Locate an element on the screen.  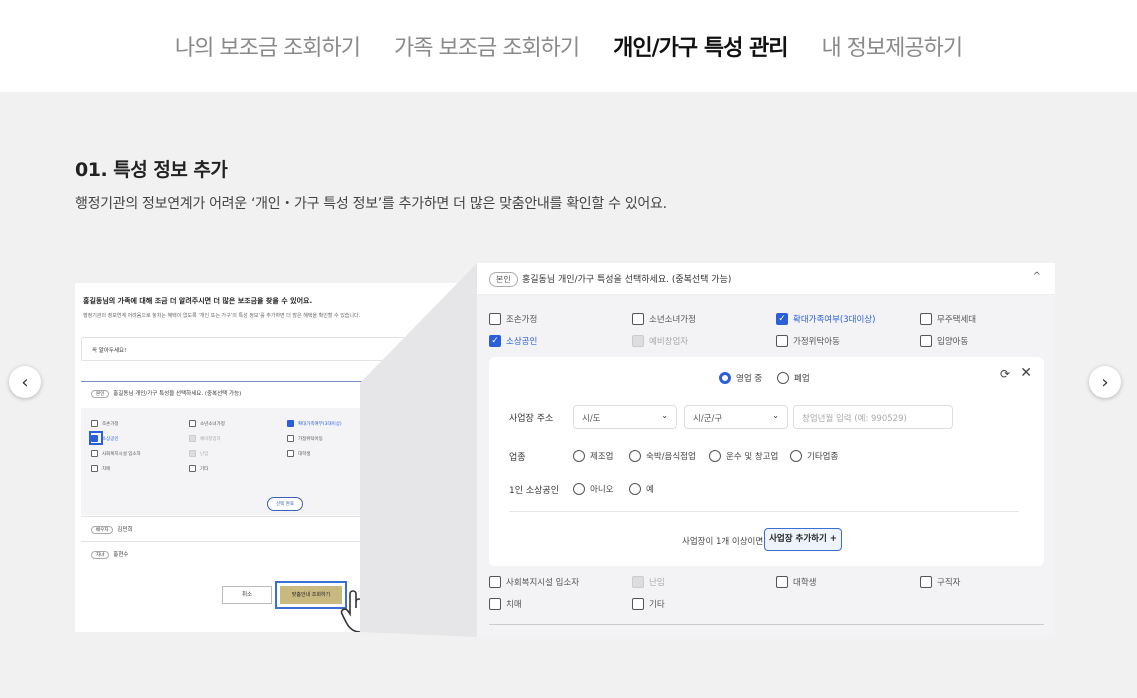
characteristic-checkbox: 대학생 is located at coordinates (796, 582).